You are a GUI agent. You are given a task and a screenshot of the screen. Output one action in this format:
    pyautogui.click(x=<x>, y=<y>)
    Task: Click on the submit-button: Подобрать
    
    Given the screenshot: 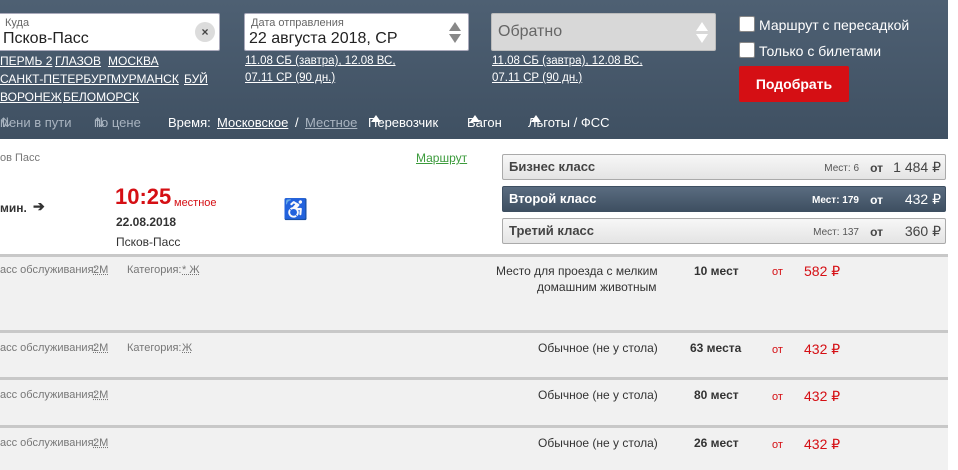 What is the action you would take?
    pyautogui.click(x=794, y=84)
    